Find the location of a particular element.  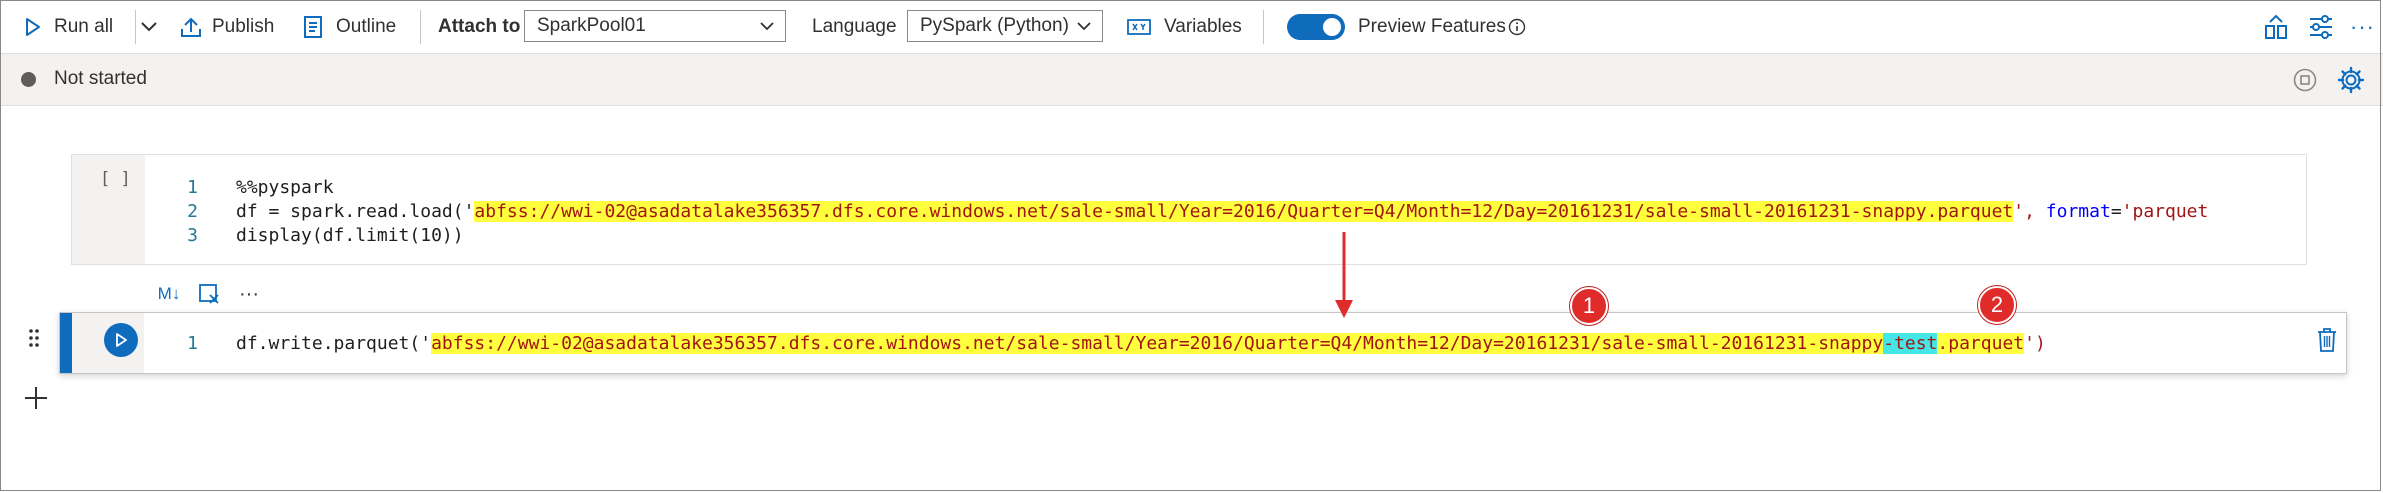

session-status-bar: Not started is located at coordinates (1191, 80).